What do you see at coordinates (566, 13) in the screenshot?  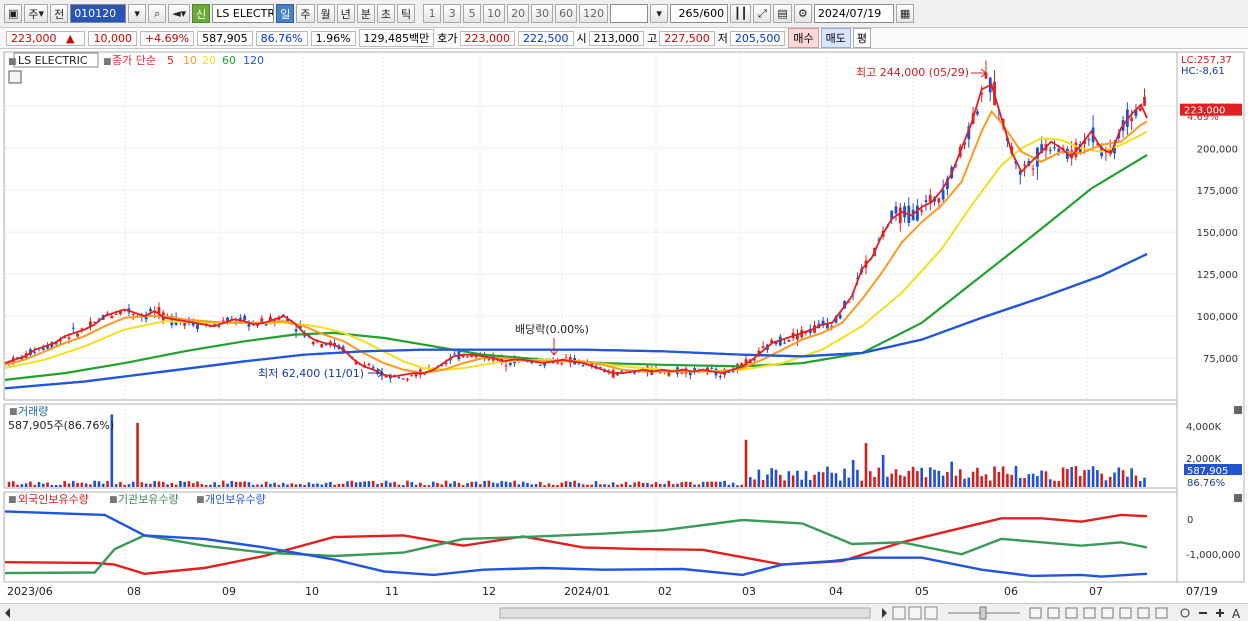 I see `interval-60: 60` at bounding box center [566, 13].